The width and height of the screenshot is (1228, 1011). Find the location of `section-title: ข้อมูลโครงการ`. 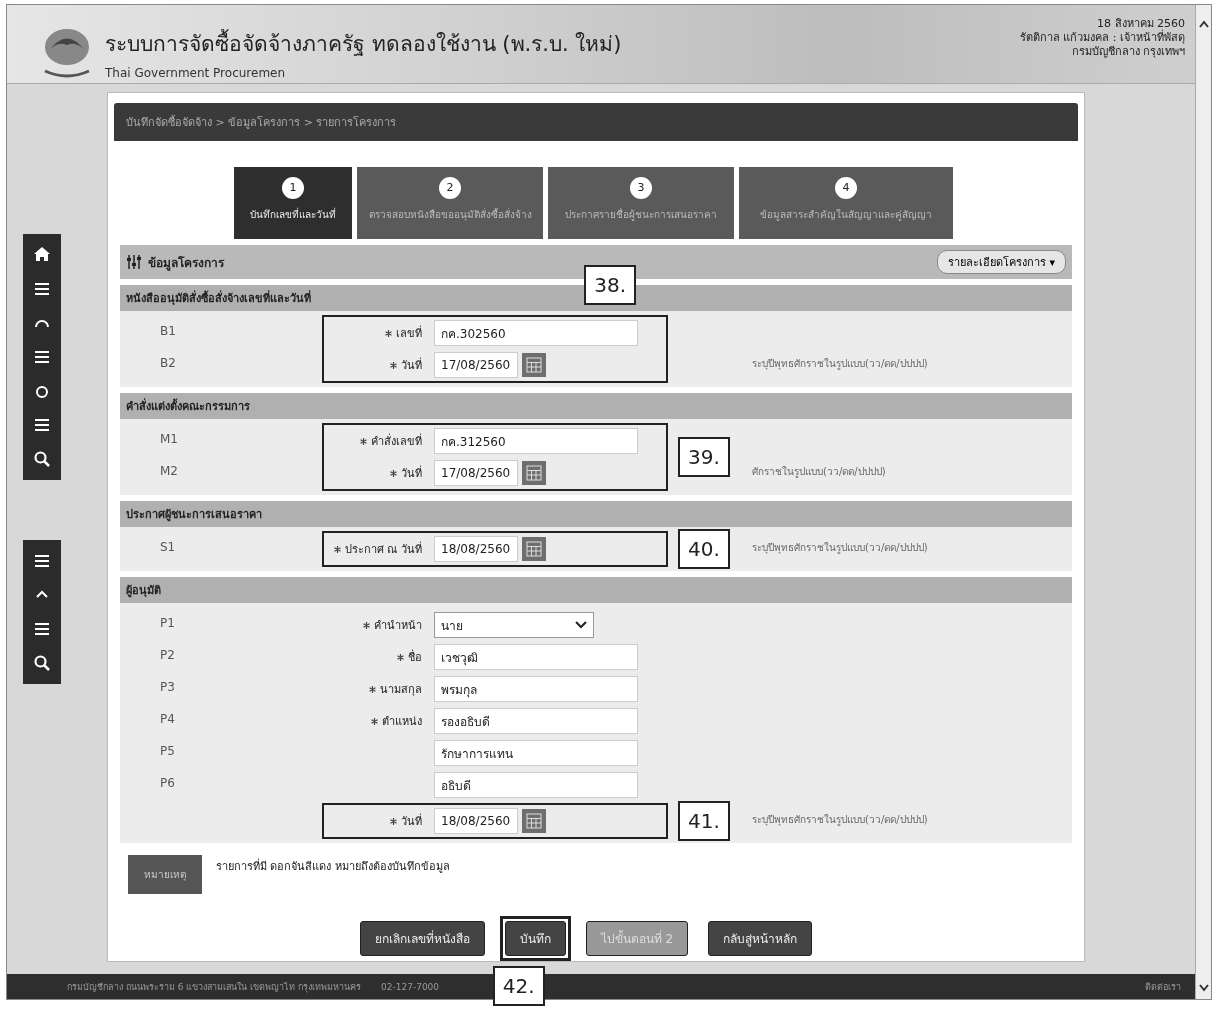

section-title: ข้อมูลโครงการ is located at coordinates (187, 263).